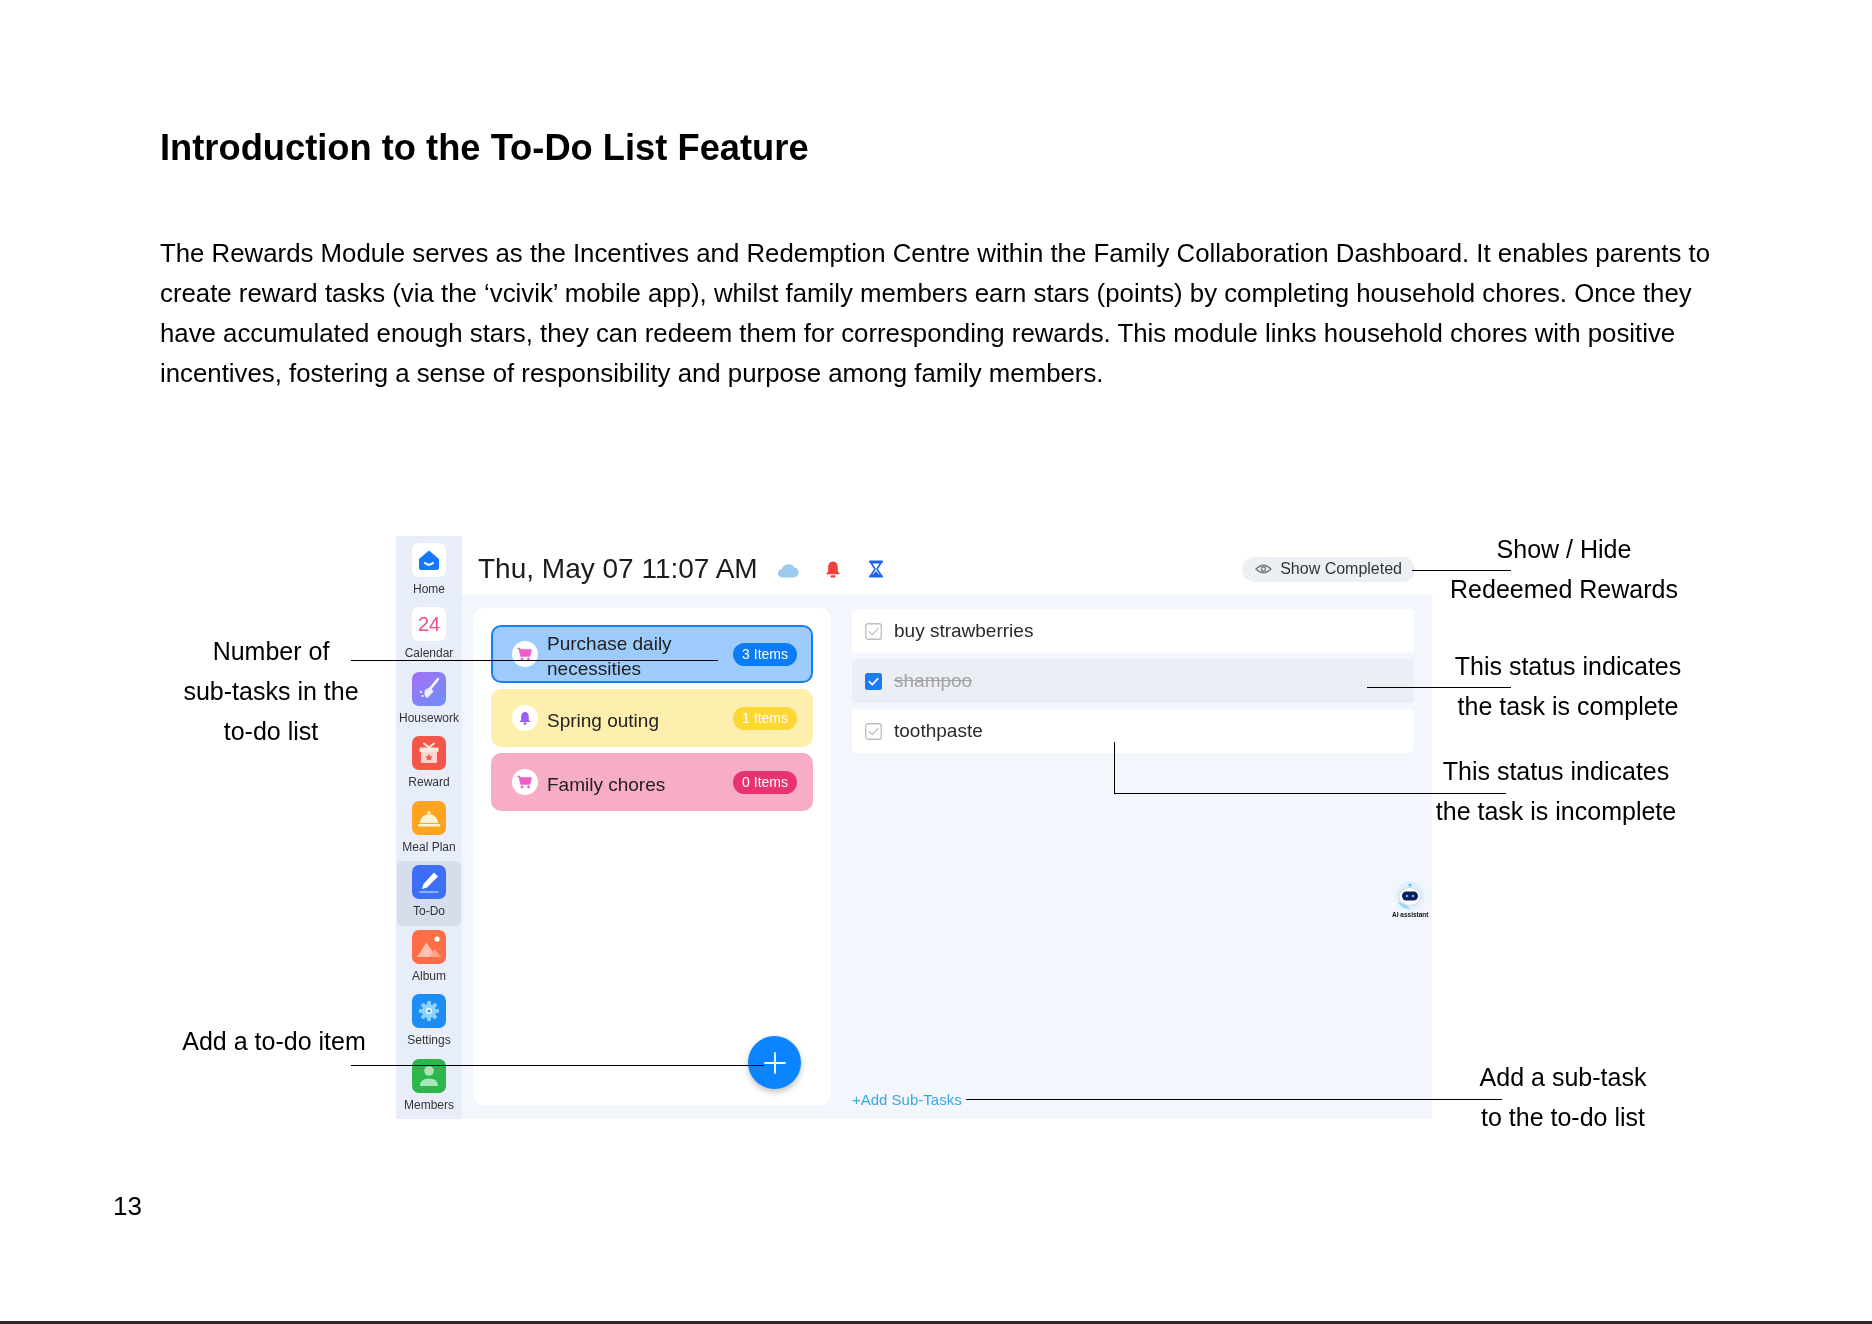  I want to click on calendar-date: 24, so click(429, 624).